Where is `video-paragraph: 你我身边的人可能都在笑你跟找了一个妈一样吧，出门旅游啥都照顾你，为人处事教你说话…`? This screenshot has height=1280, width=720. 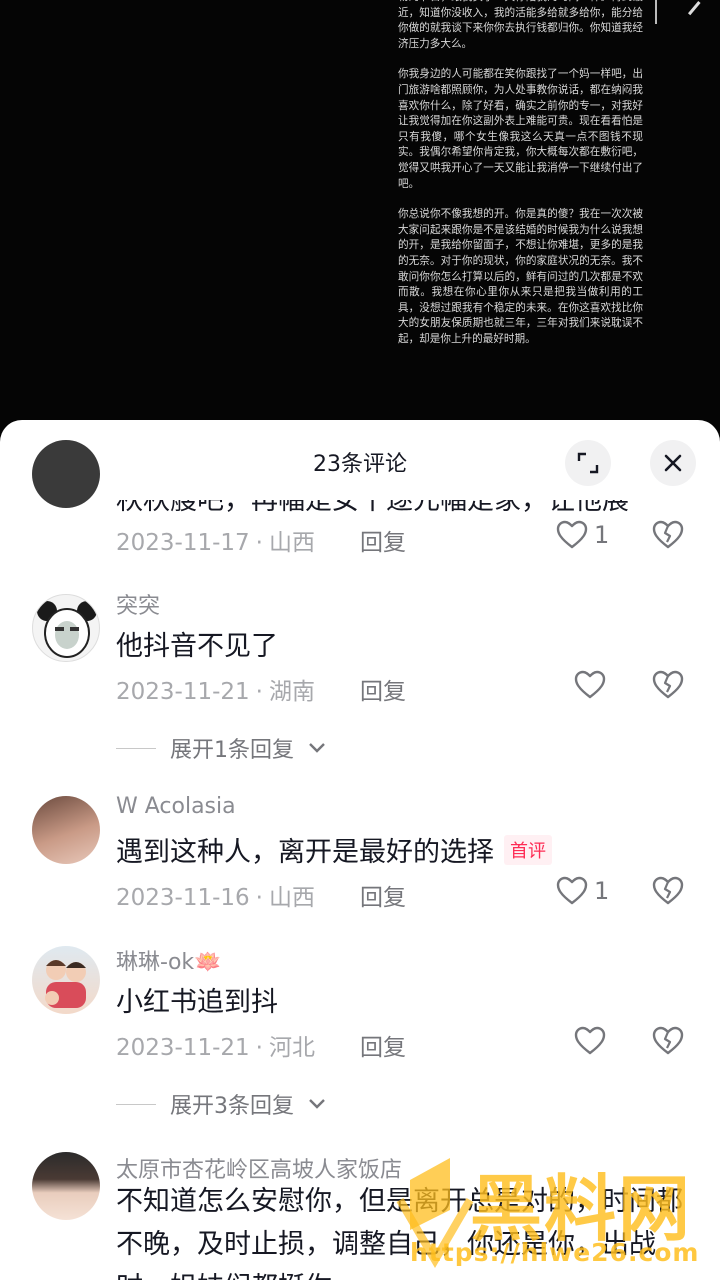 video-paragraph: 你我身边的人可能都在笑你跟找了一个妈一样吧，出门旅游啥都照顾你，为人处事教你说话… is located at coordinates (520, 129).